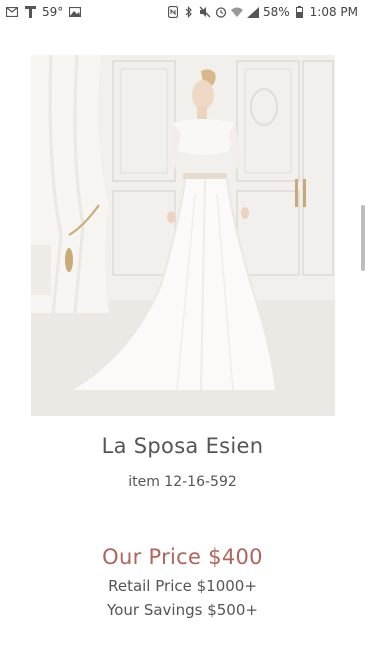  Describe the element at coordinates (182, 610) in the screenshot. I see `savings: Your Savings $500+` at that location.